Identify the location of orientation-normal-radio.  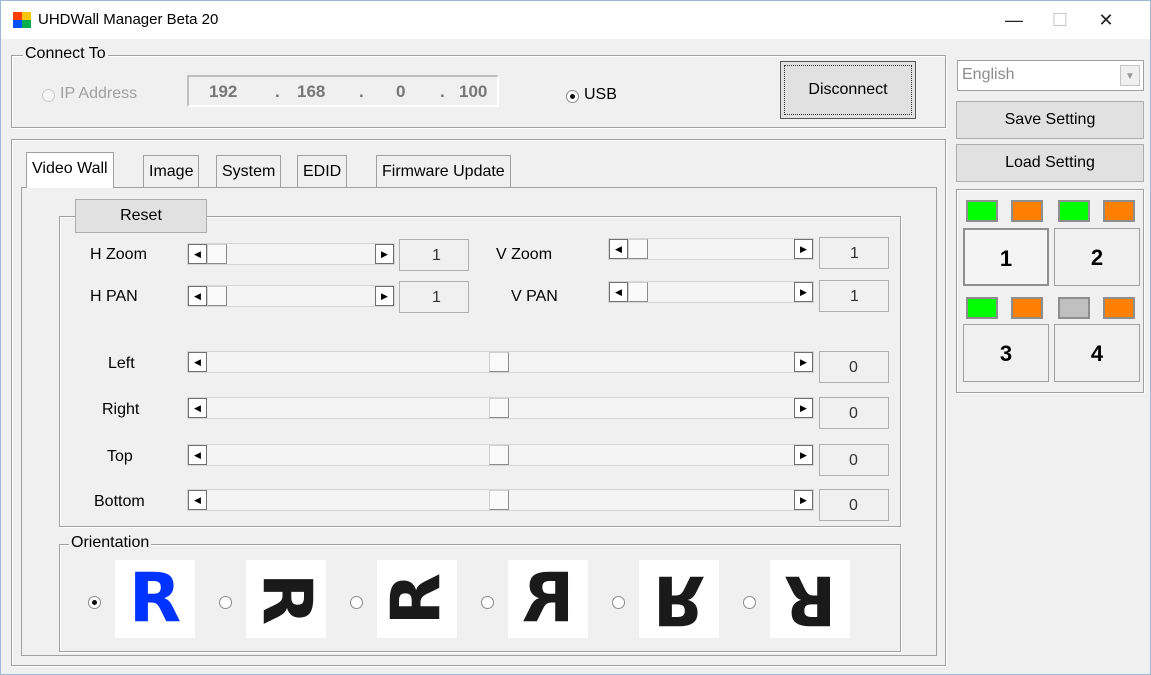
(94, 602).